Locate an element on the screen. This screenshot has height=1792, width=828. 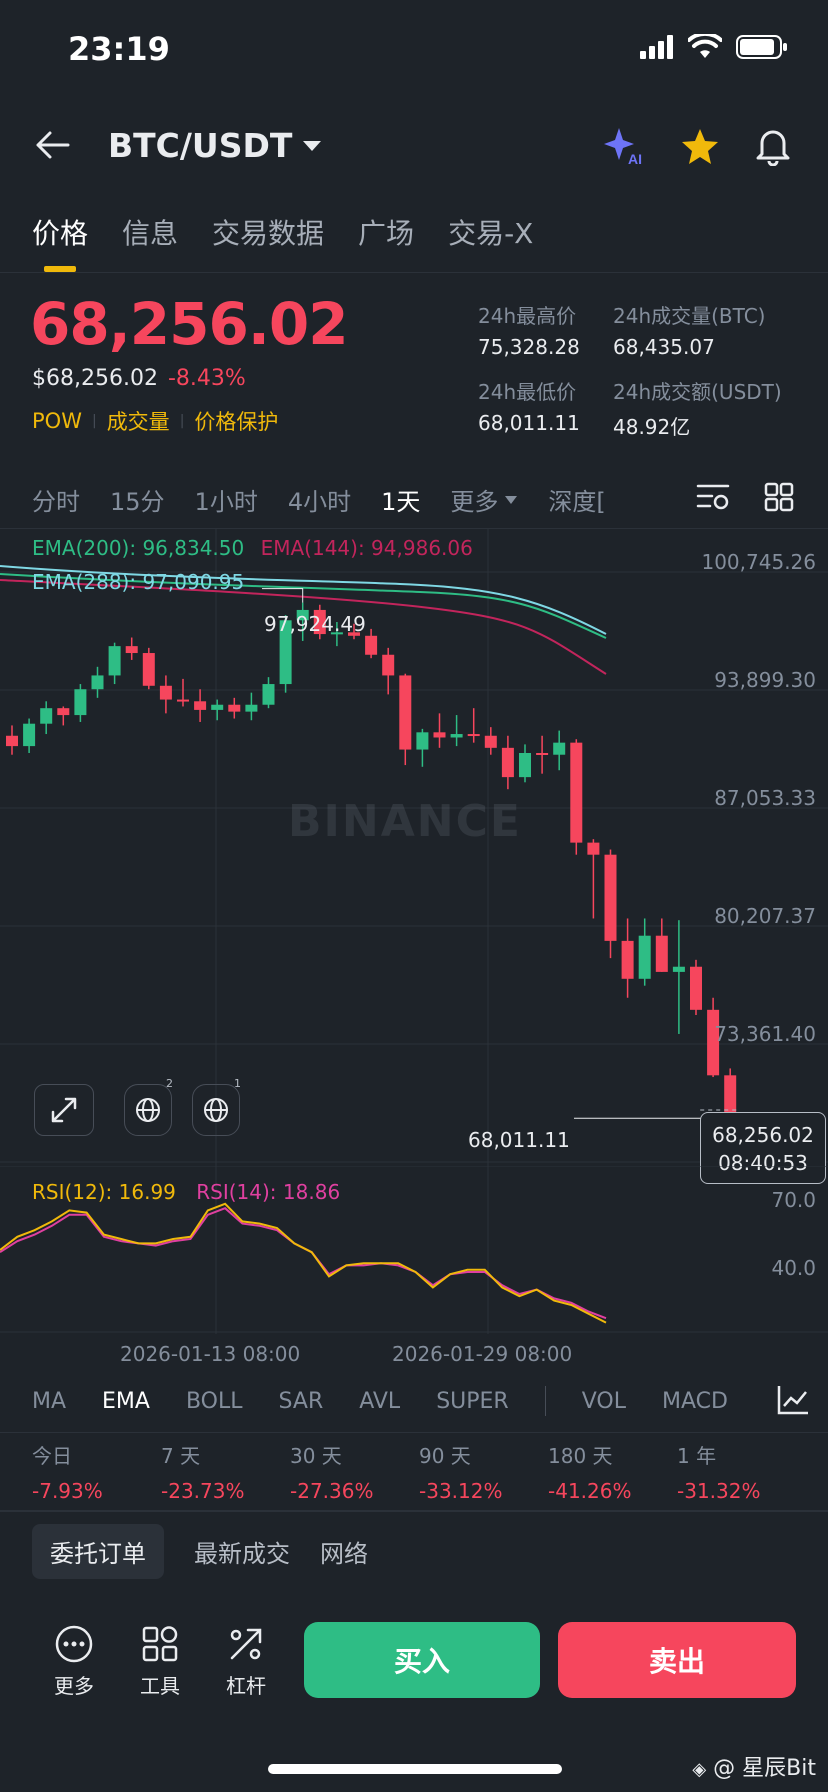
tag-price-protection: 价格保护 is located at coordinates (236, 421).